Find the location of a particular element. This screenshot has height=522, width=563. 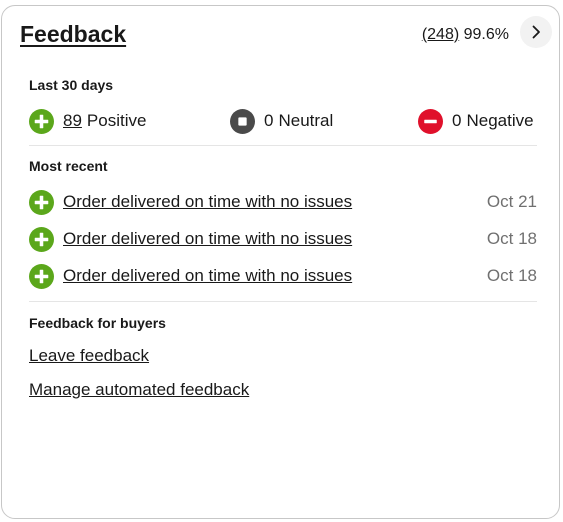

summary-negative: 0 Negative is located at coordinates (476, 121).